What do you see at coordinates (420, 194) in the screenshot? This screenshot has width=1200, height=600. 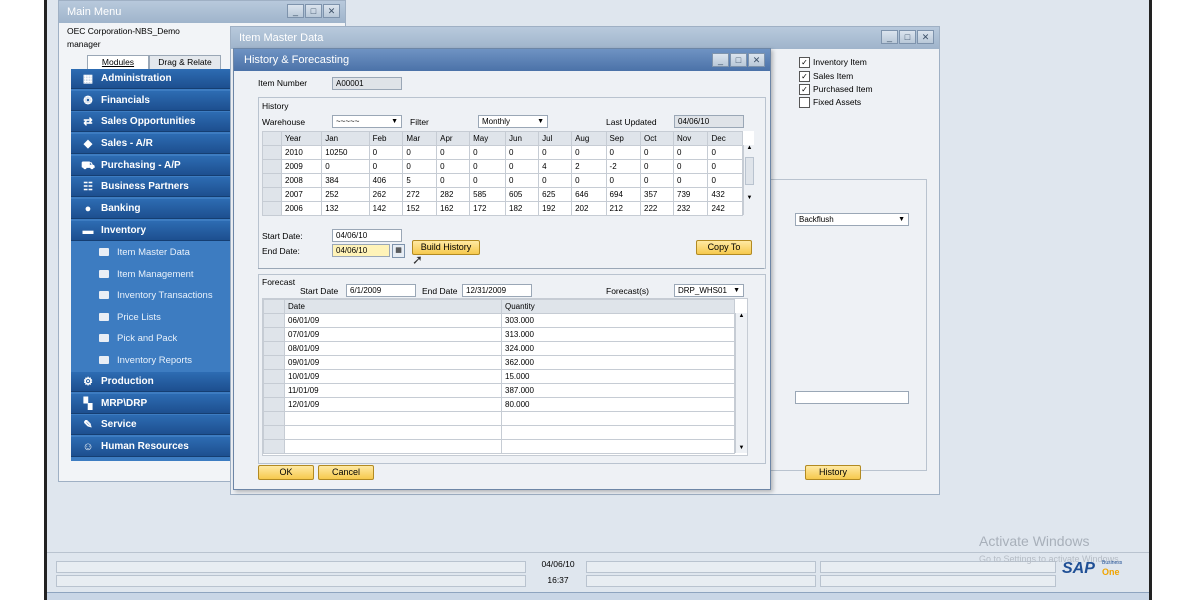 I see `table-cell: 272` at bounding box center [420, 194].